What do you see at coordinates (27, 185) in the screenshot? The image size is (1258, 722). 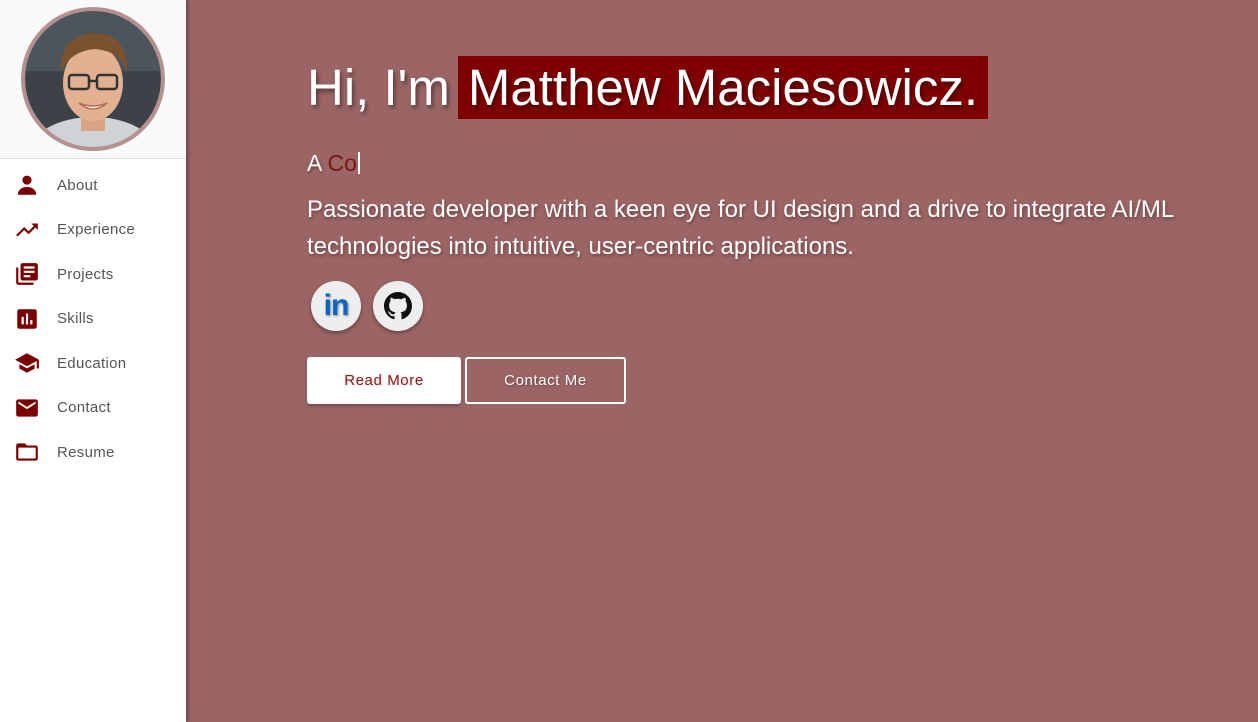 I see `person-icon` at bounding box center [27, 185].